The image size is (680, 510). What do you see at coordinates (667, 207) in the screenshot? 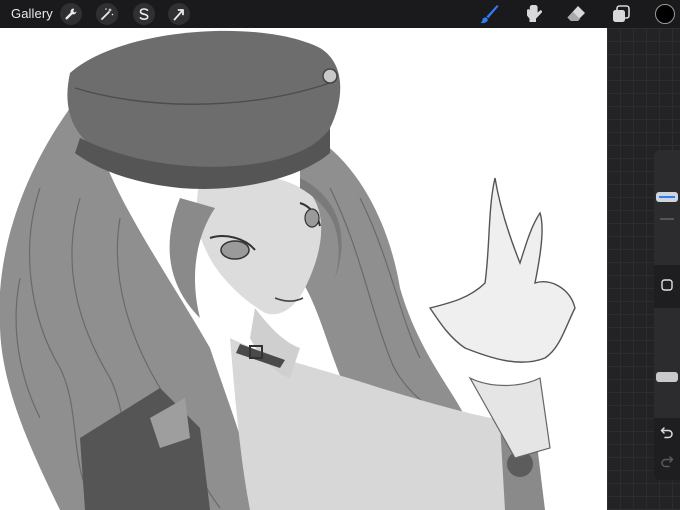
I see `brush-size-slider` at bounding box center [667, 207].